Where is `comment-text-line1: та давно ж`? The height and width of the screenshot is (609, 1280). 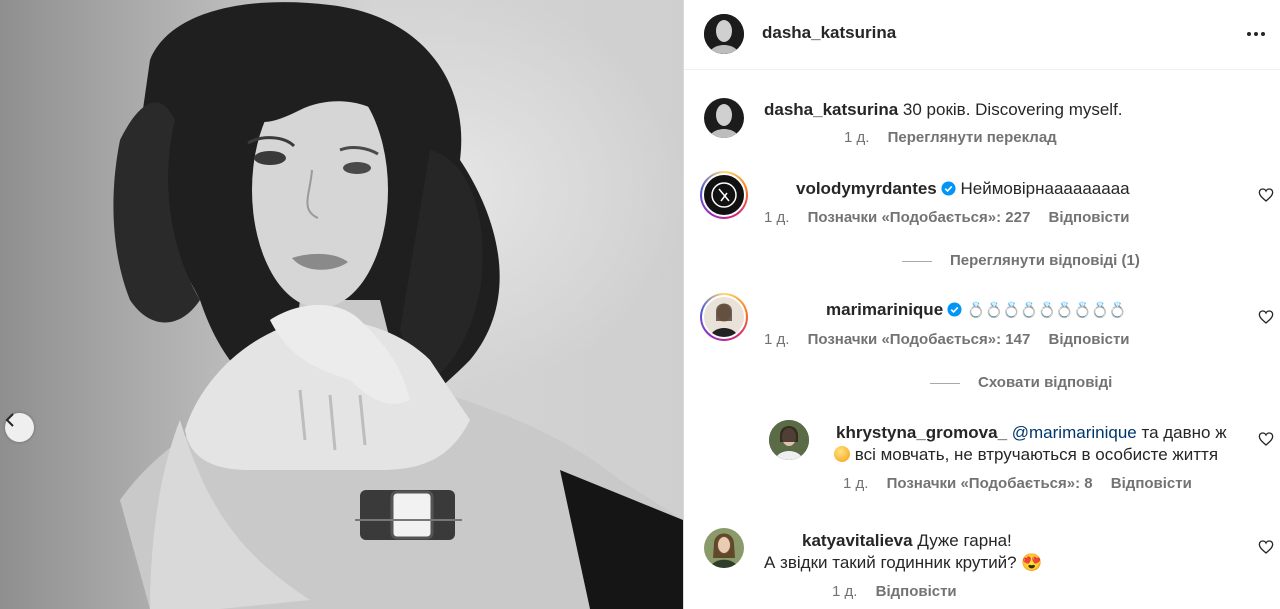
comment-text-line1: та давно ж is located at coordinates (1184, 432).